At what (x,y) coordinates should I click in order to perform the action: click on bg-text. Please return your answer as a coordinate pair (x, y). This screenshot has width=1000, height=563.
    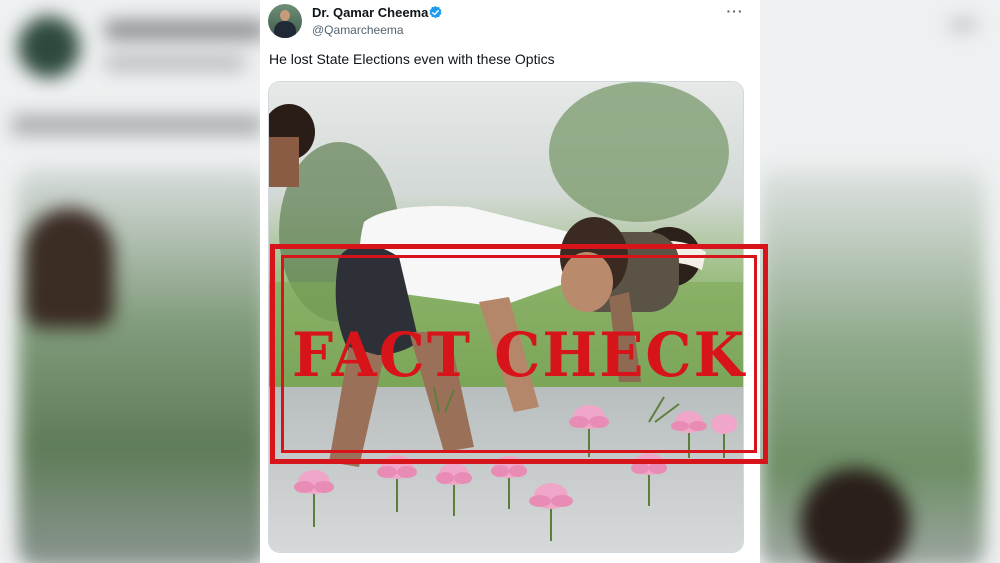
    Looking at the image, I should click on (137, 125).